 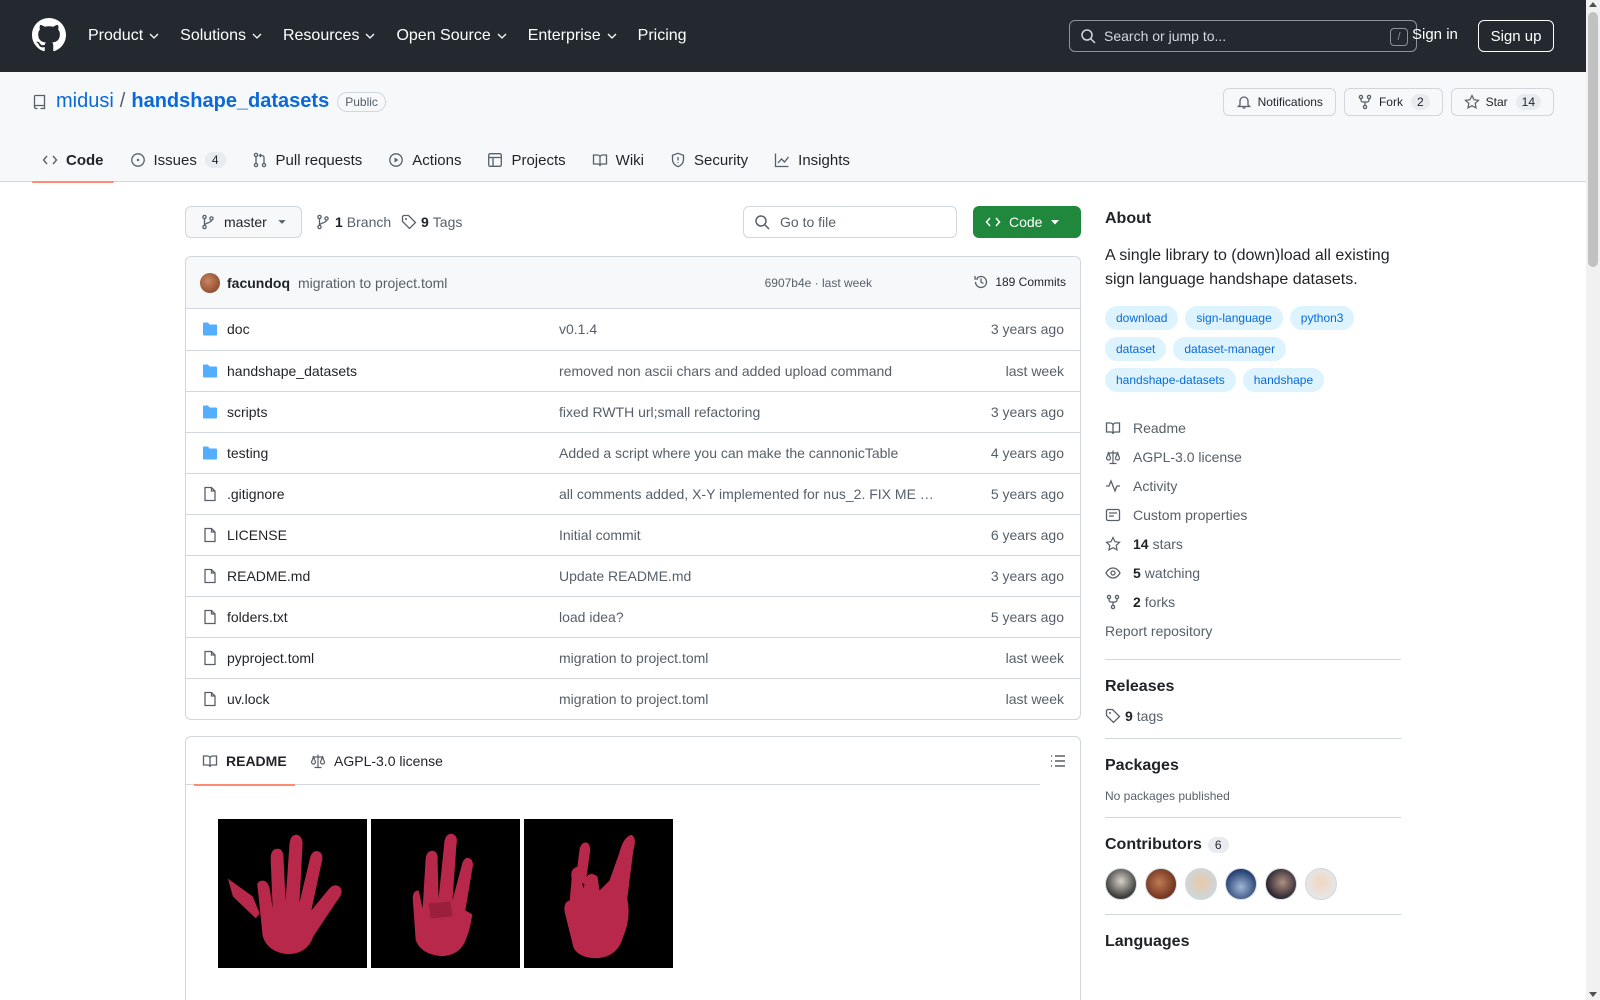 What do you see at coordinates (1253, 630) in the screenshot?
I see `report-repository-link: Report repository` at bounding box center [1253, 630].